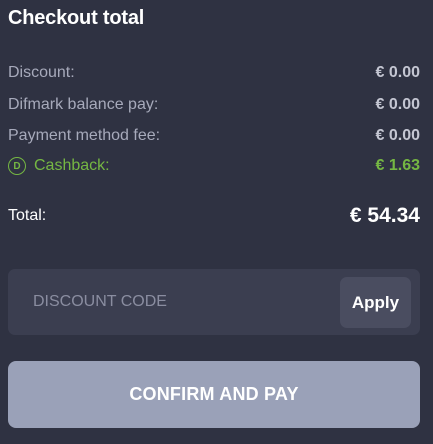 This screenshot has height=444, width=433. What do you see at coordinates (214, 166) in the screenshot?
I see `cashback-row: D Cashback: € 1.63` at bounding box center [214, 166].